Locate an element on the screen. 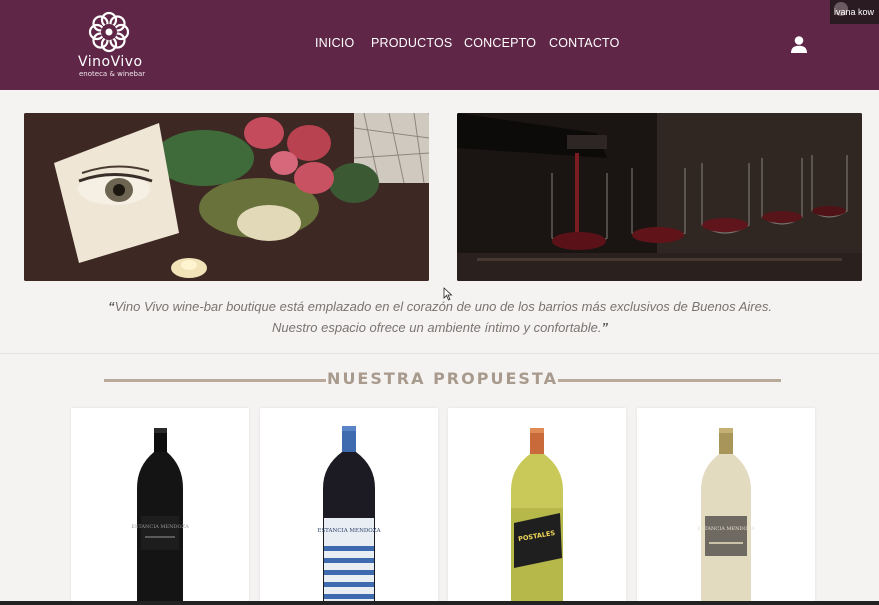  wine-pour-photo is located at coordinates (659, 197).